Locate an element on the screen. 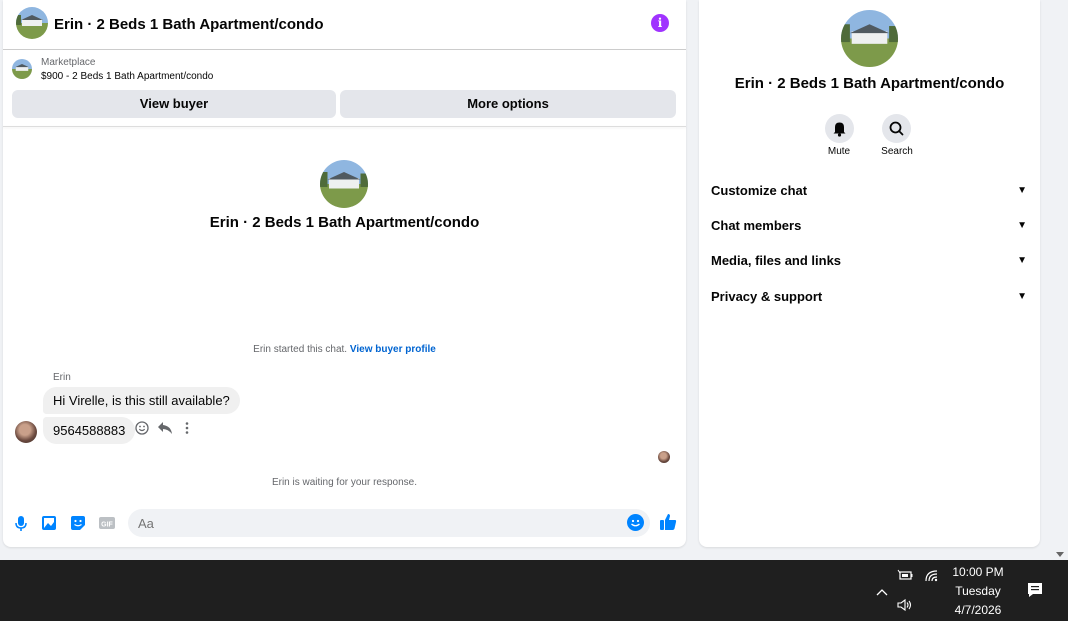  chat-title: Erin · 2 Beds 1 Bath Apartment/condo is located at coordinates (189, 24).